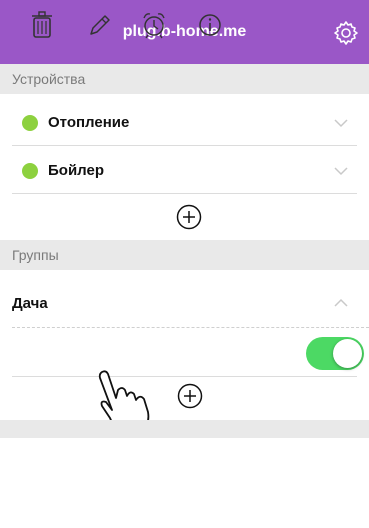  What do you see at coordinates (184, 429) in the screenshot?
I see `footer-band` at bounding box center [184, 429].